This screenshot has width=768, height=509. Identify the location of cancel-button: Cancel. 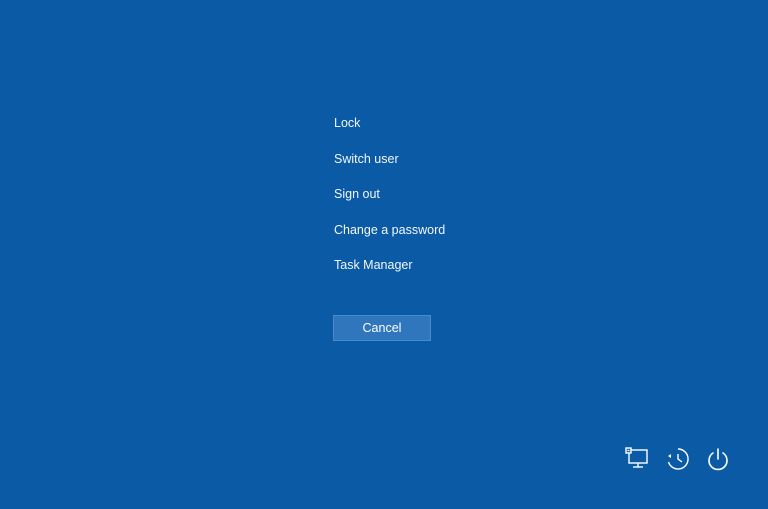
(382, 328).